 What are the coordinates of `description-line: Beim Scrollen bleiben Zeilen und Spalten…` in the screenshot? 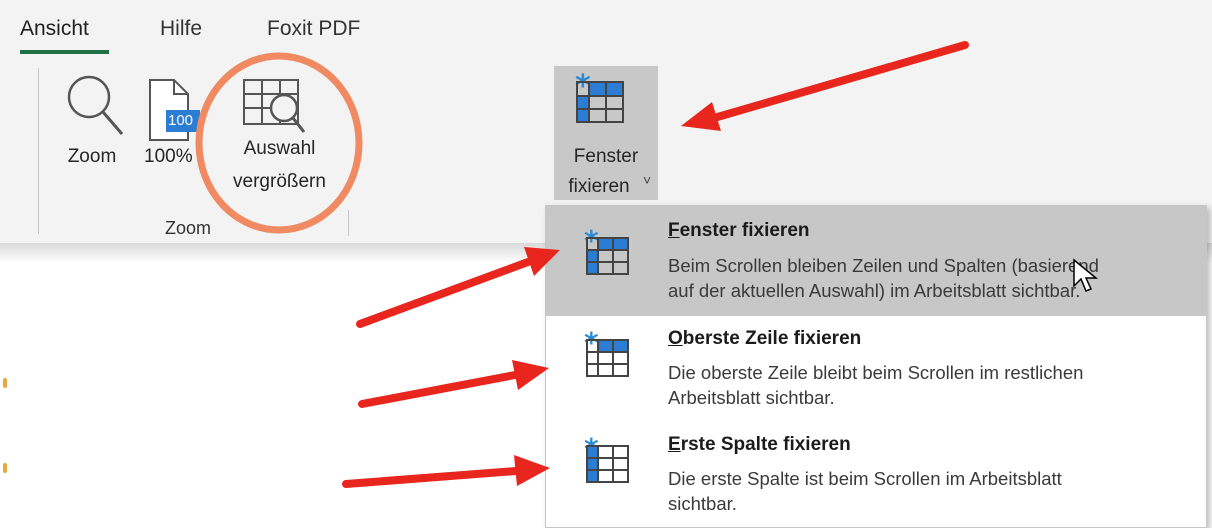 It's located at (883, 265).